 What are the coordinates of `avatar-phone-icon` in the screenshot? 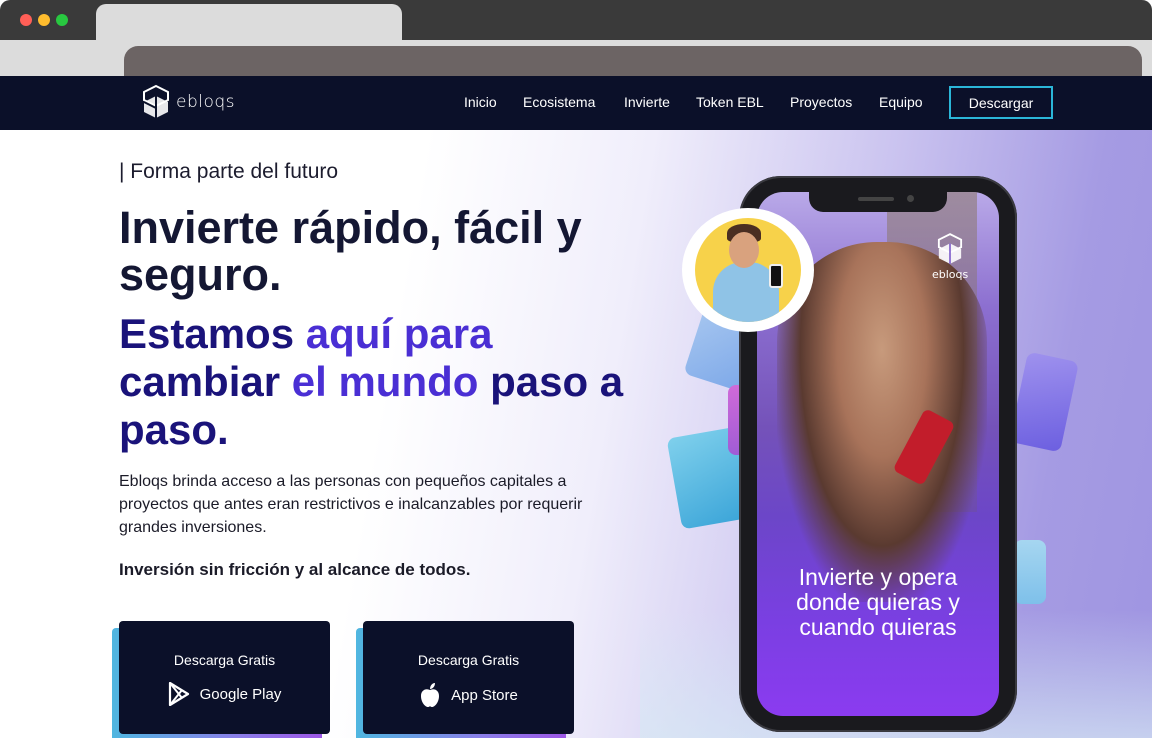 It's located at (776, 276).